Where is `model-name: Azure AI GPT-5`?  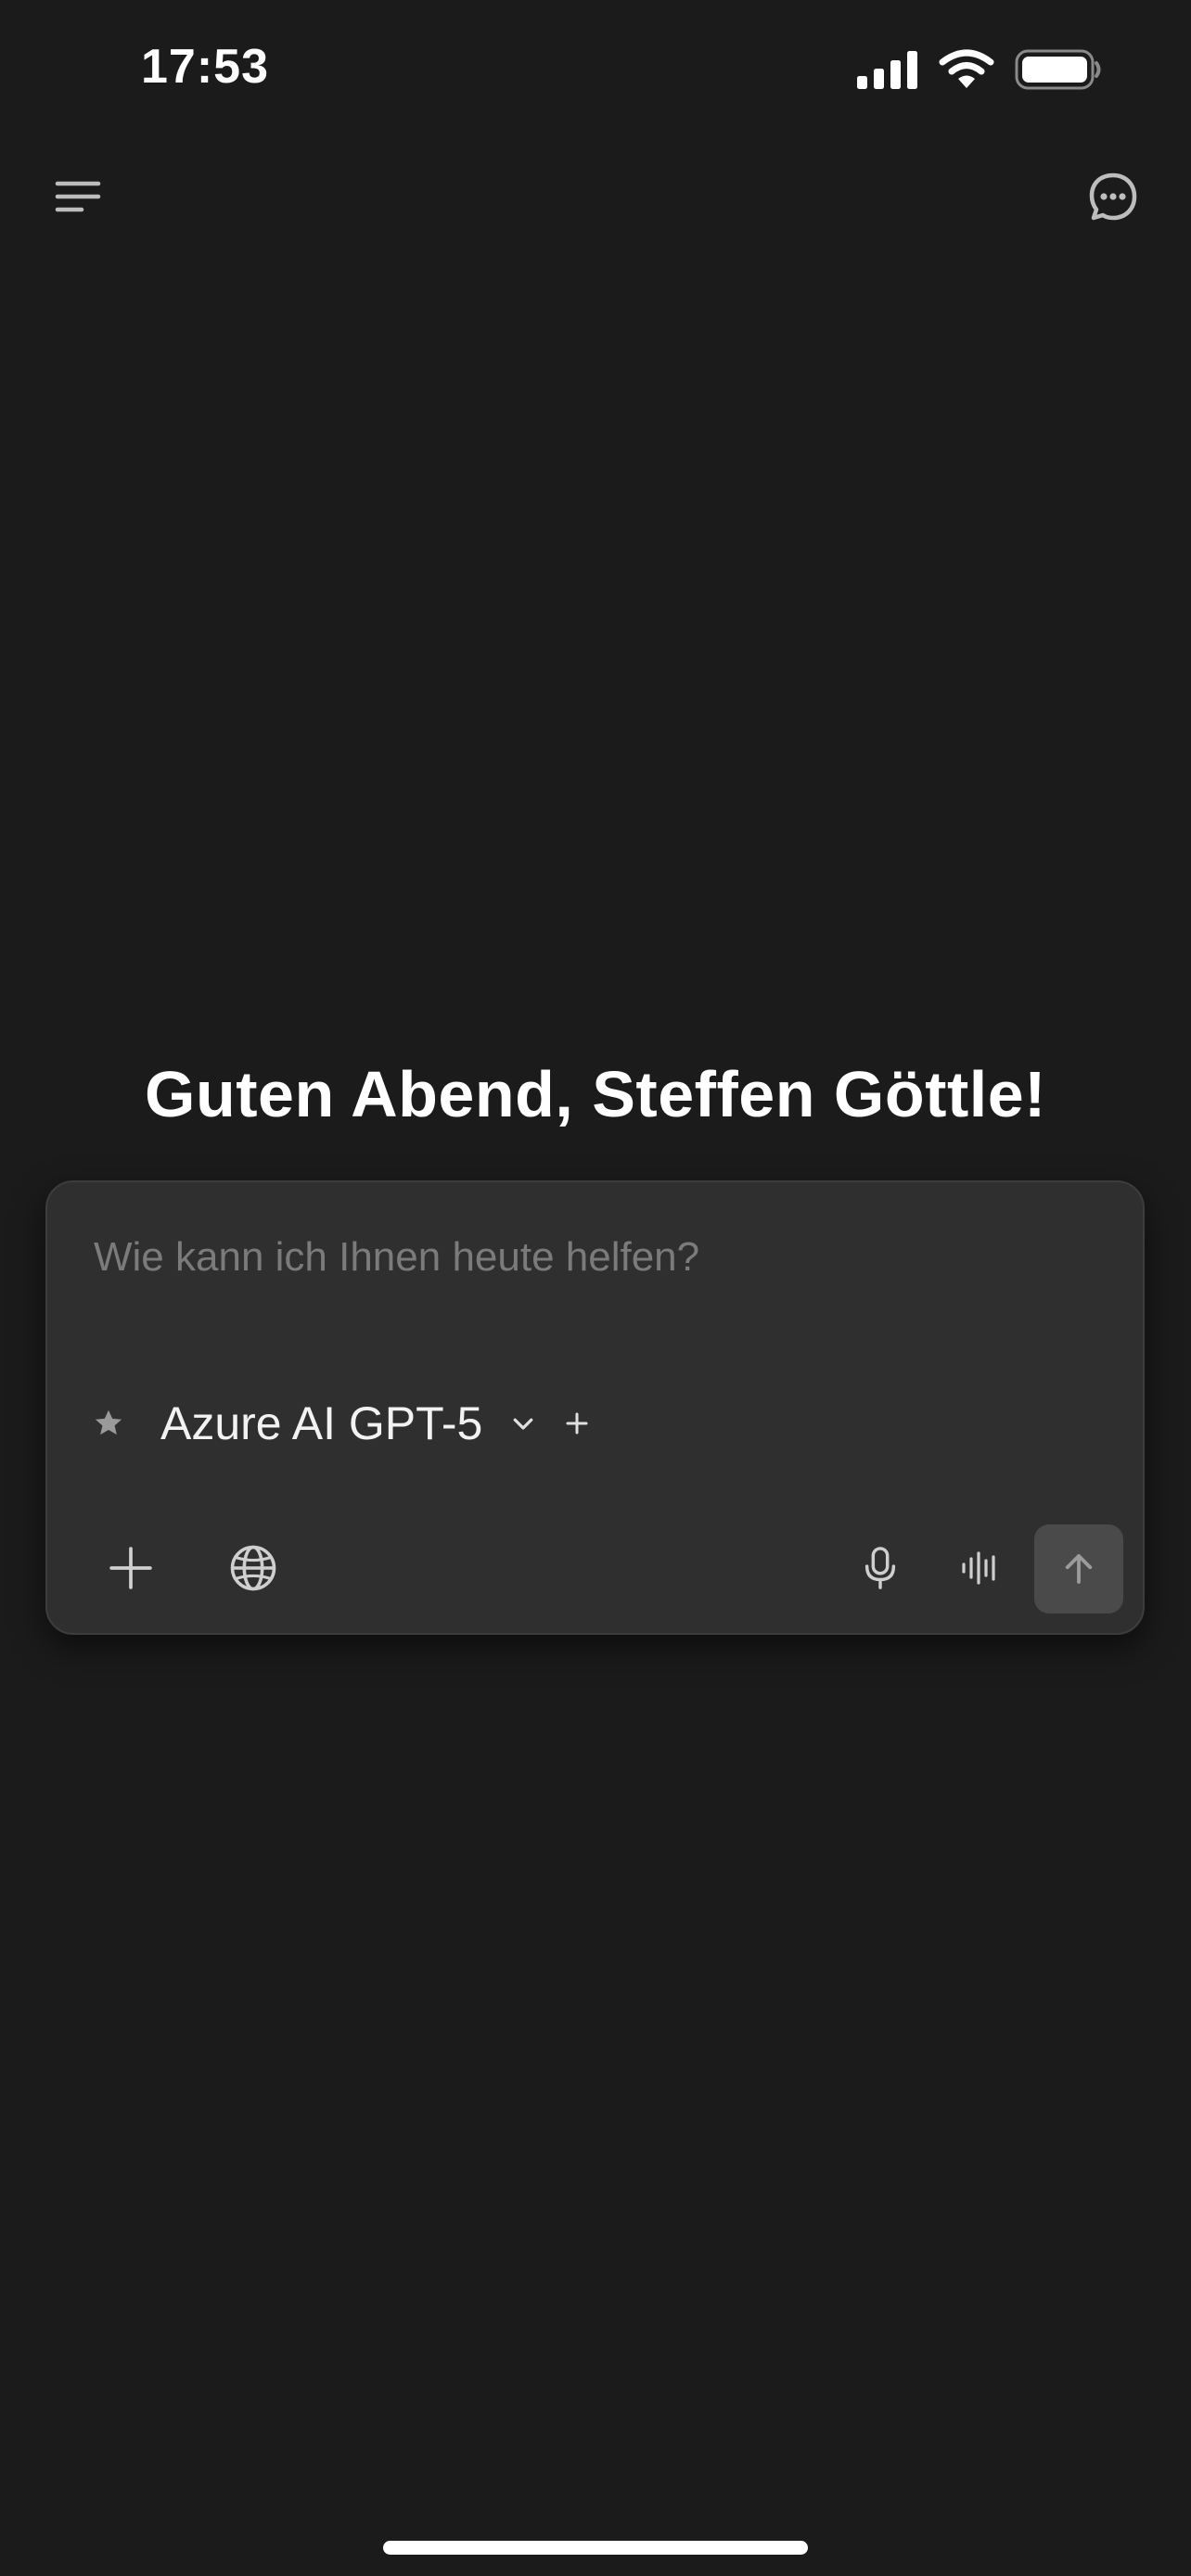
model-name: Azure AI GPT-5 is located at coordinates (321, 1423).